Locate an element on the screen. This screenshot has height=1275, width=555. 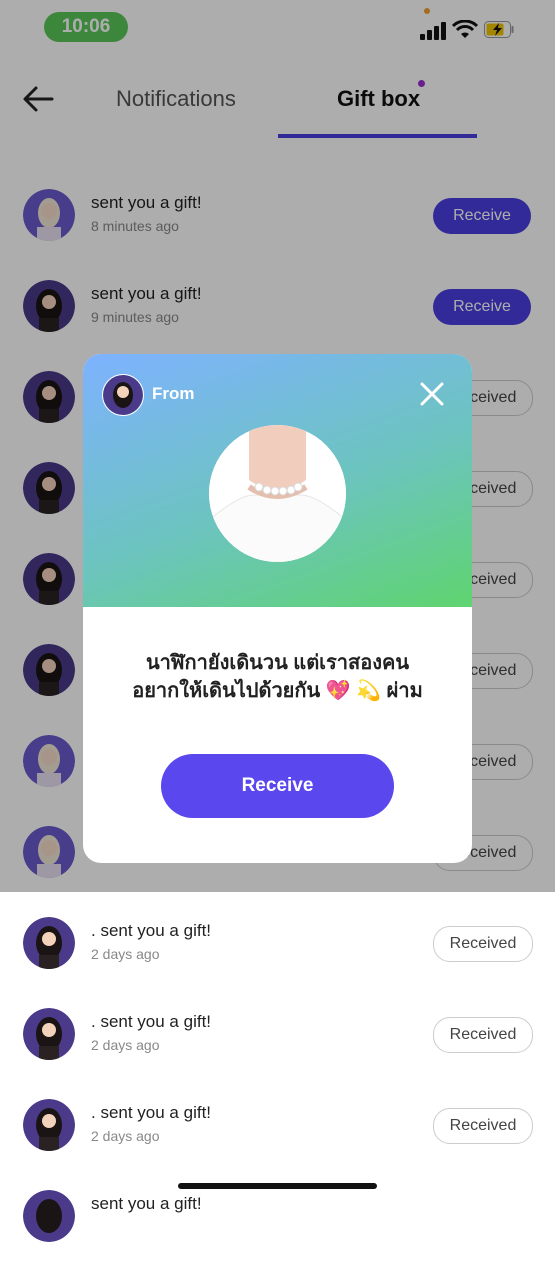
gift-item-image is located at coordinates (277, 493).